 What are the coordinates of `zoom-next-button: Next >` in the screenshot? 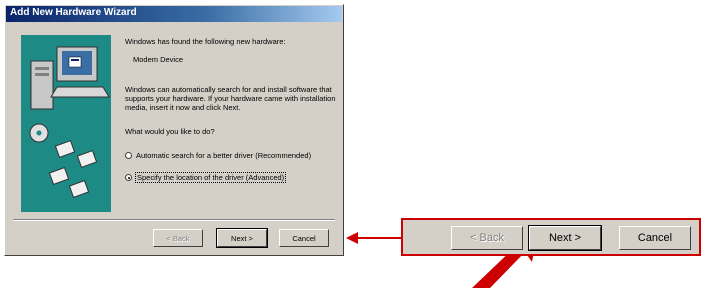 It's located at (565, 238).